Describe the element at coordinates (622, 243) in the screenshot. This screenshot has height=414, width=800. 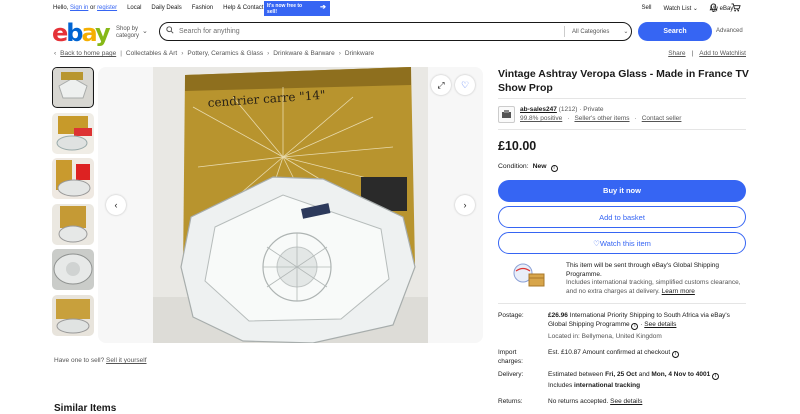
I see `watch-item-button: ♡Watch this item` at that location.